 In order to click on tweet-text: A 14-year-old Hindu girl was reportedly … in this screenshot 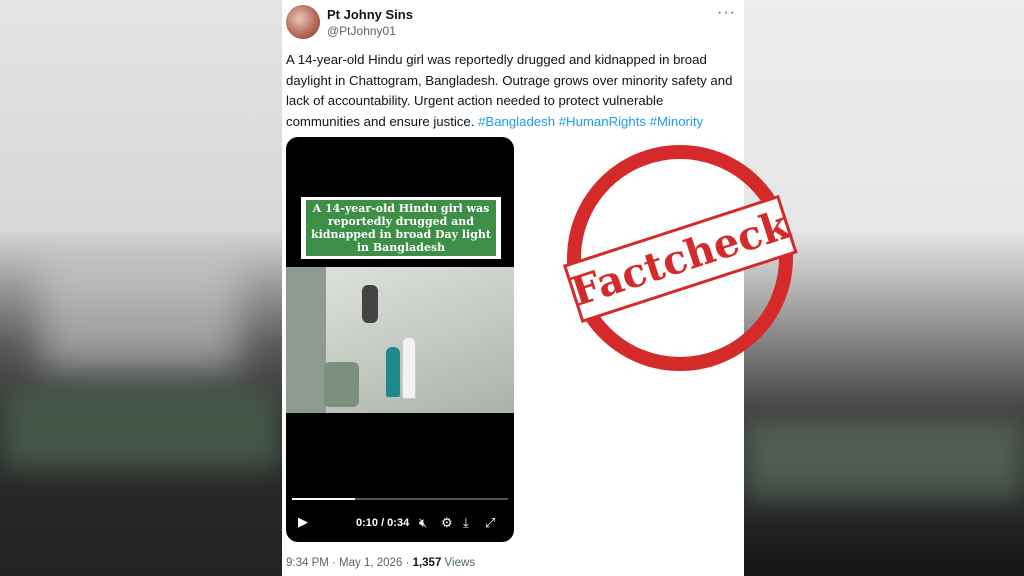, I will do `click(512, 91)`.